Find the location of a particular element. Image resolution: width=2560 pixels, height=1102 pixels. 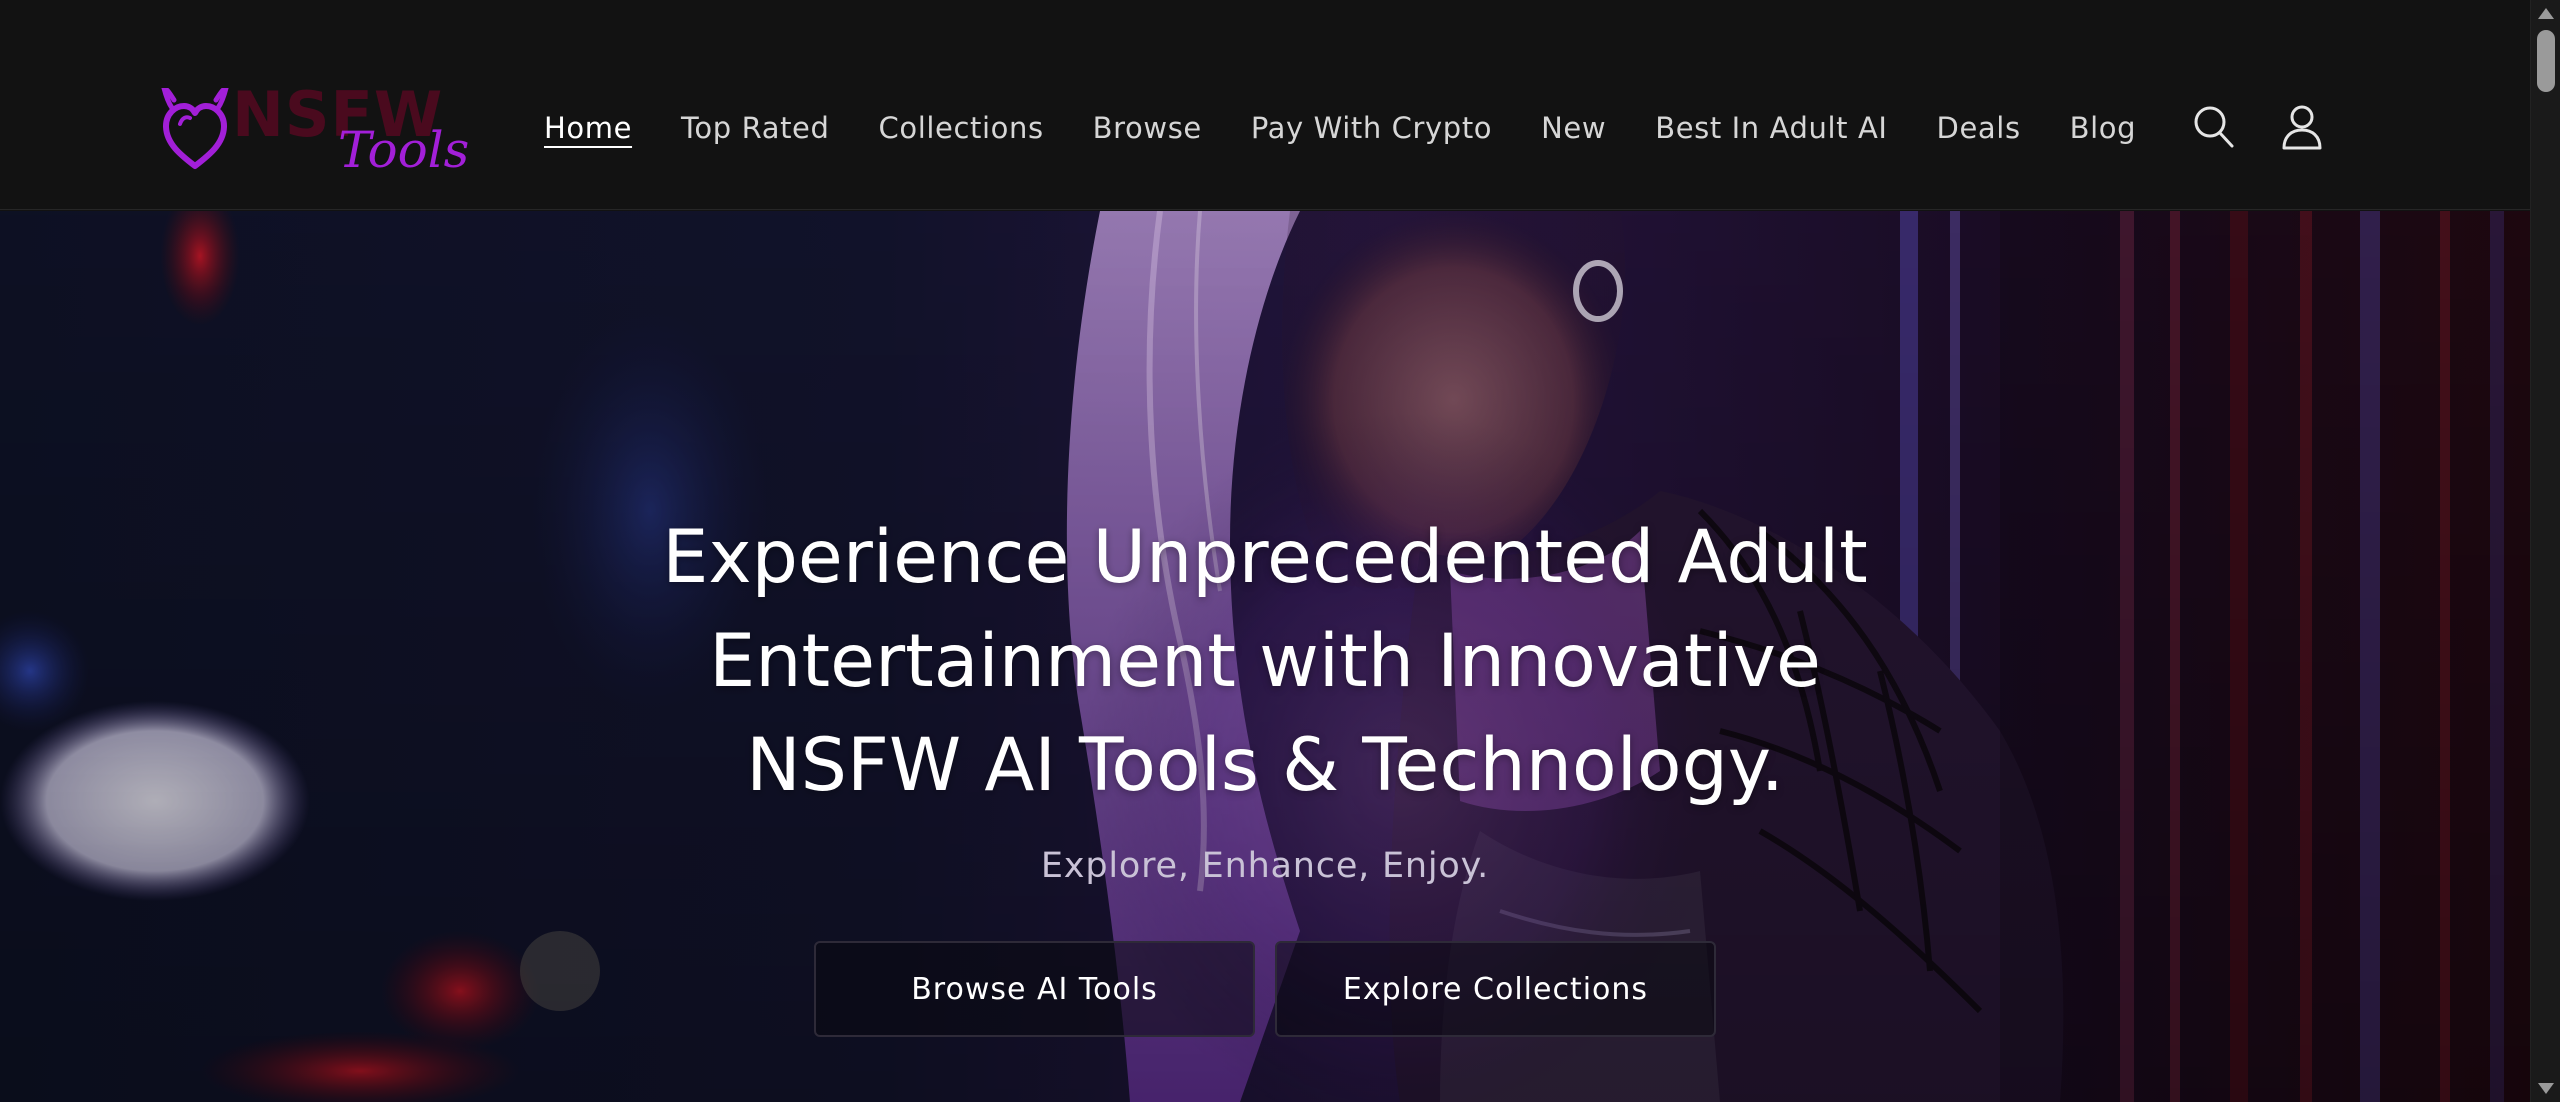

hero-subtitle: Explore, Enhance, Enjoy. is located at coordinates (1265, 866).